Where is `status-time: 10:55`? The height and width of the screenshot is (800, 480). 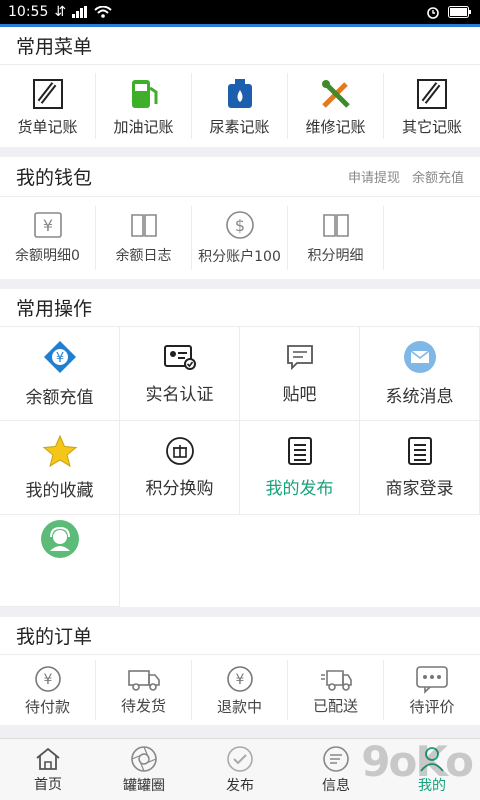 status-time: 10:55 is located at coordinates (28, 12).